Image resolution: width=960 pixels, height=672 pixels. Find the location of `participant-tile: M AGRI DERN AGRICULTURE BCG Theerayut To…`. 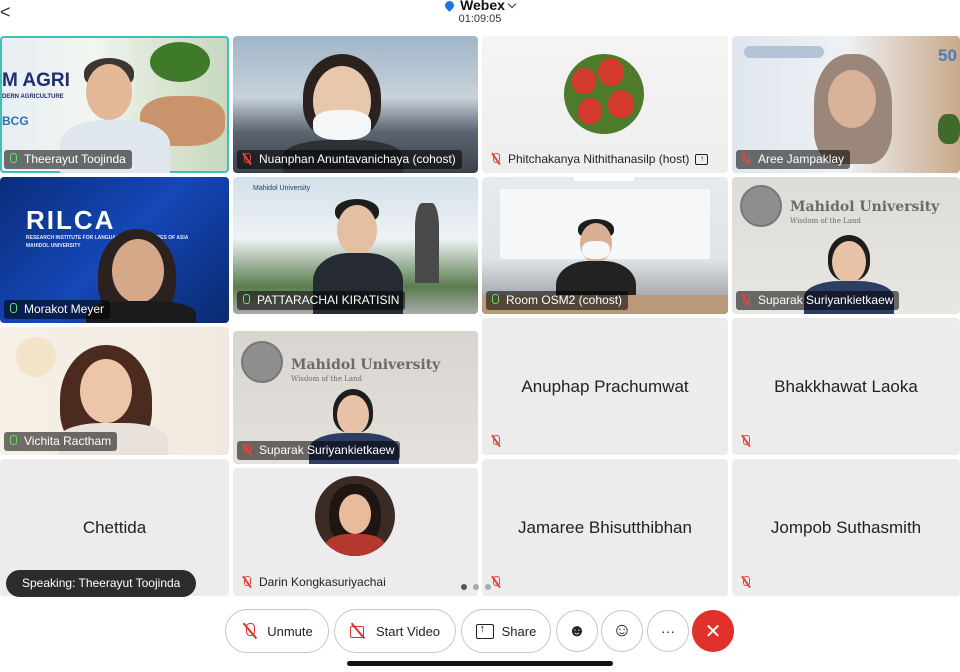

participant-tile: M AGRI DERN AGRICULTURE BCG Theerayut To… is located at coordinates (114, 104).